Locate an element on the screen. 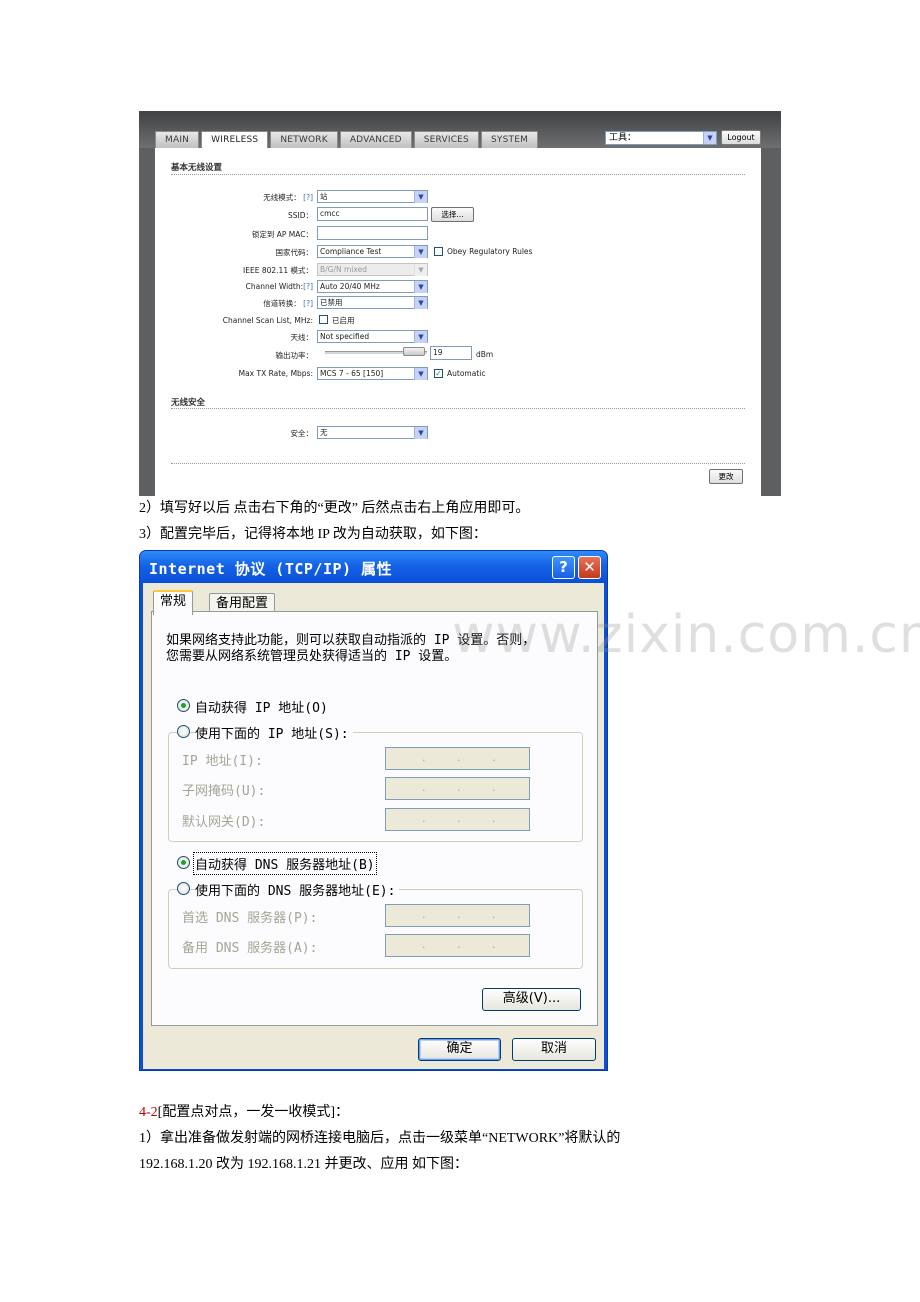 Image resolution: width=920 pixels, height=1302 pixels. channel-width-label: Channel Width:[?] is located at coordinates (279, 286).